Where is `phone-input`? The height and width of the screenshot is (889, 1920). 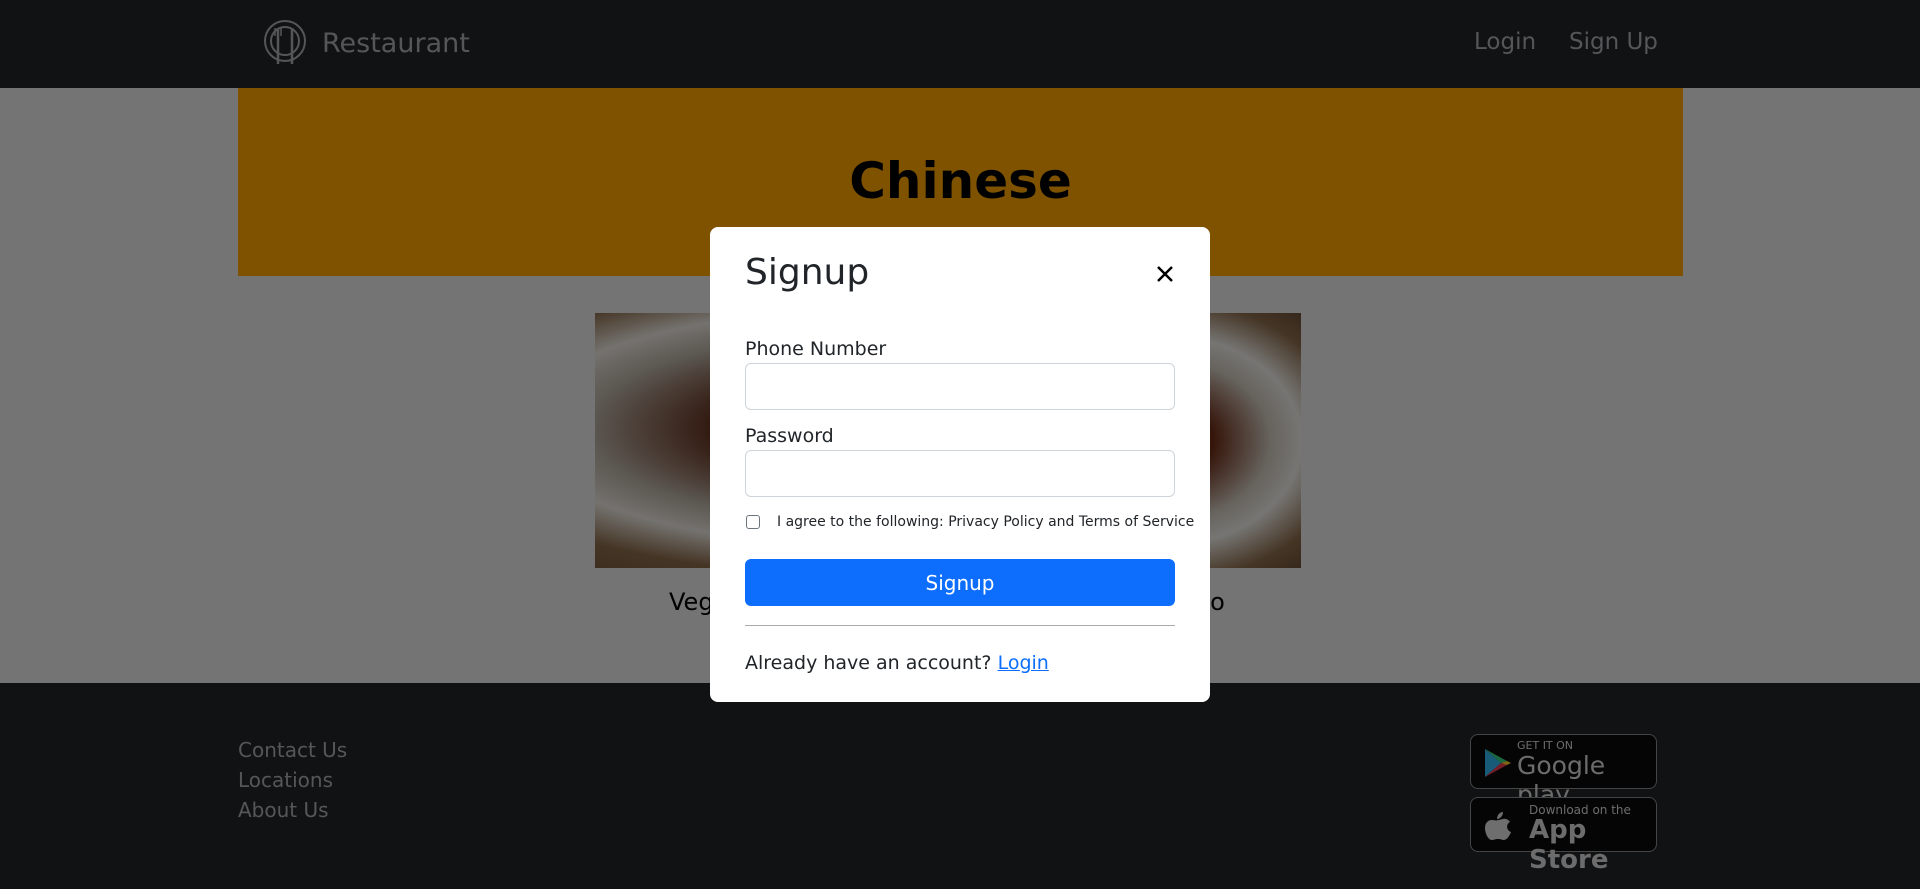 phone-input is located at coordinates (960, 386).